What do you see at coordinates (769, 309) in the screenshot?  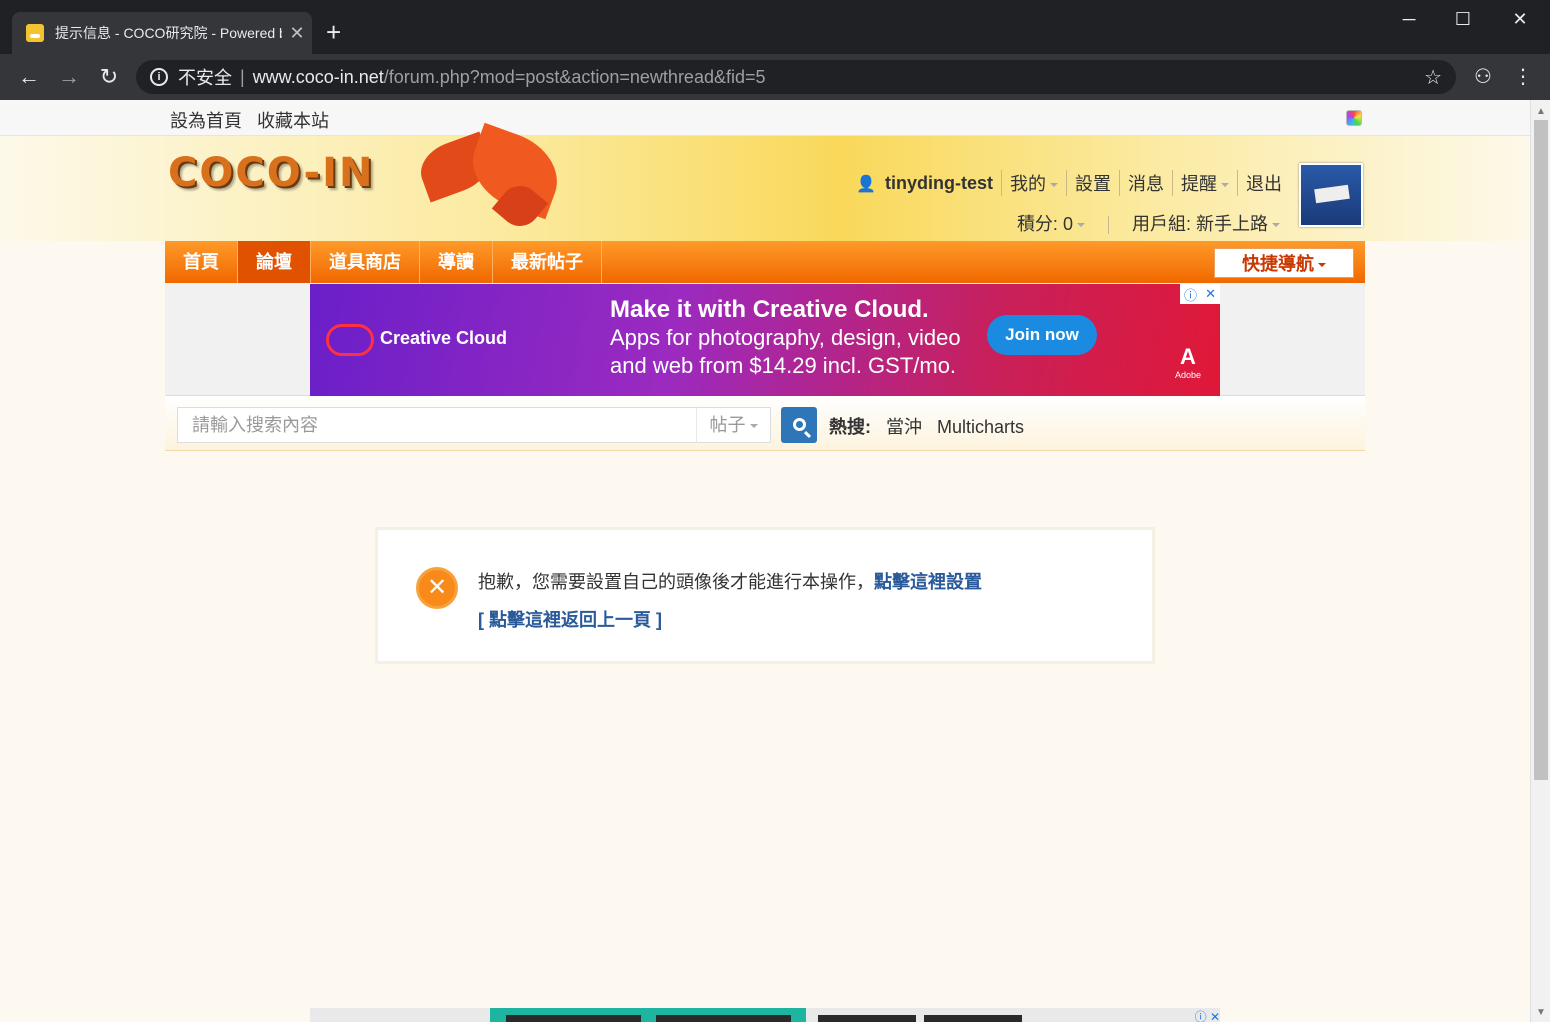 I see `ad-headline: Make it with Creative Cloud.` at bounding box center [769, 309].